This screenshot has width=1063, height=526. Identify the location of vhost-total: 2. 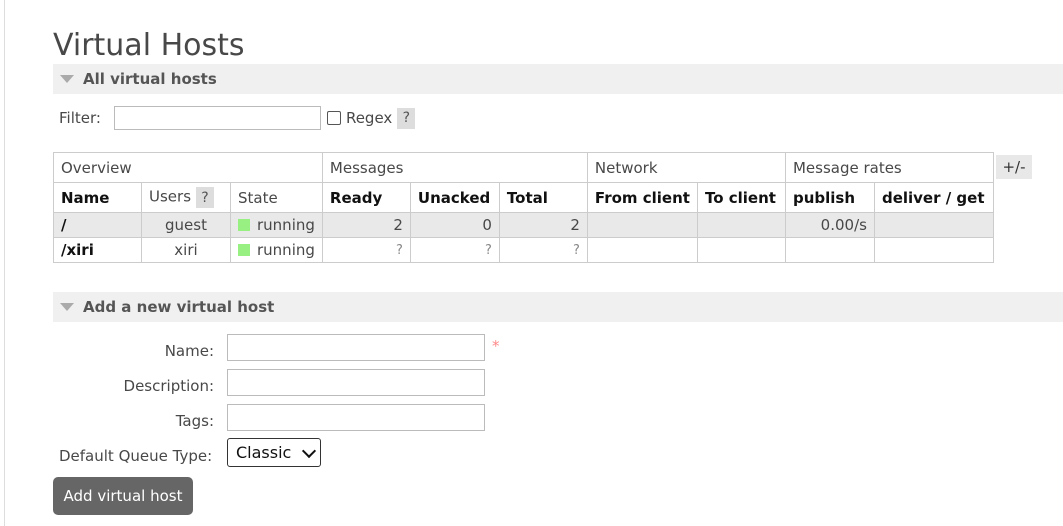
(543, 225).